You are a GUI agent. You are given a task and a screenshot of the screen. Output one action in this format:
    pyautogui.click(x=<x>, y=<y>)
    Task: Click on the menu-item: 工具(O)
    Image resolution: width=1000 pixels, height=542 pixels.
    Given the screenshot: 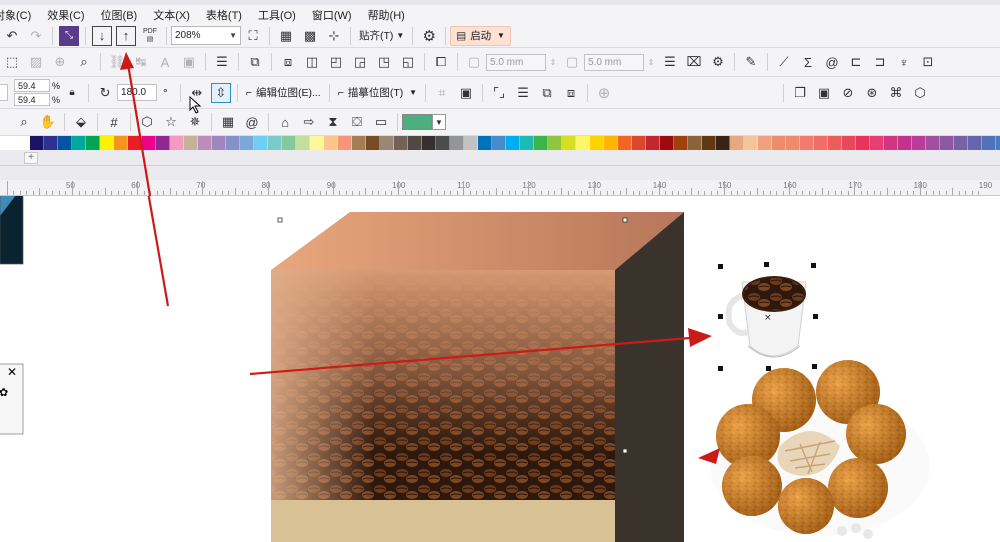 What is the action you would take?
    pyautogui.click(x=277, y=15)
    